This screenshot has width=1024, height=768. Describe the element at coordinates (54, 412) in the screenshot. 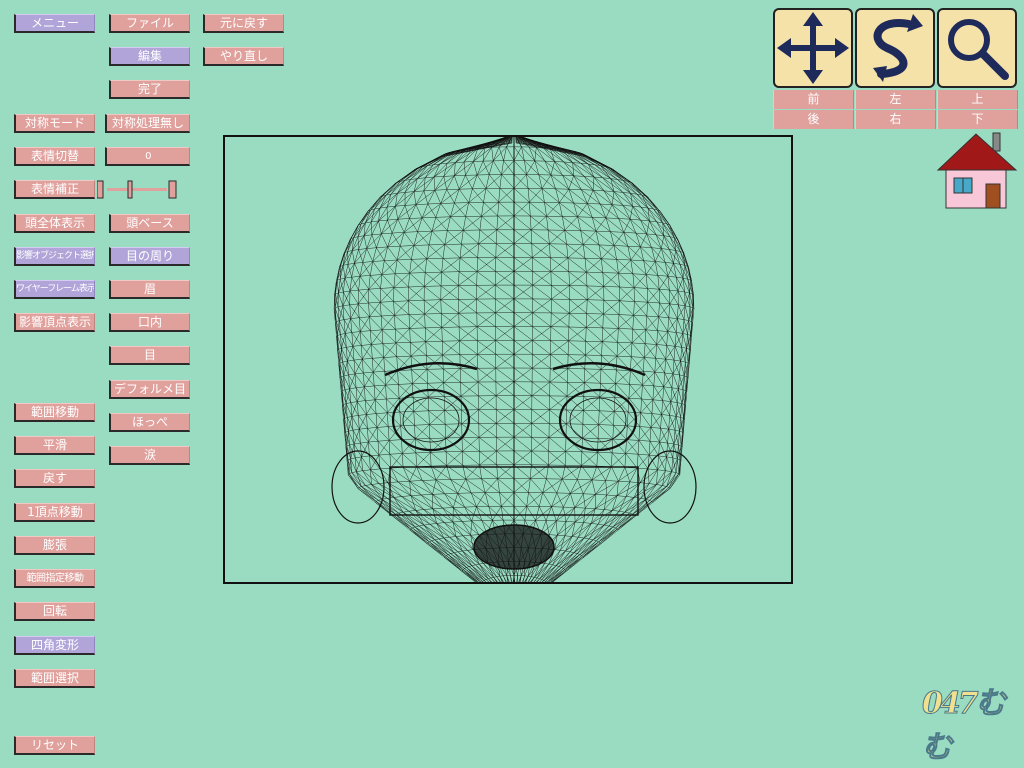

I see `range-move-button: 範囲移動` at that location.